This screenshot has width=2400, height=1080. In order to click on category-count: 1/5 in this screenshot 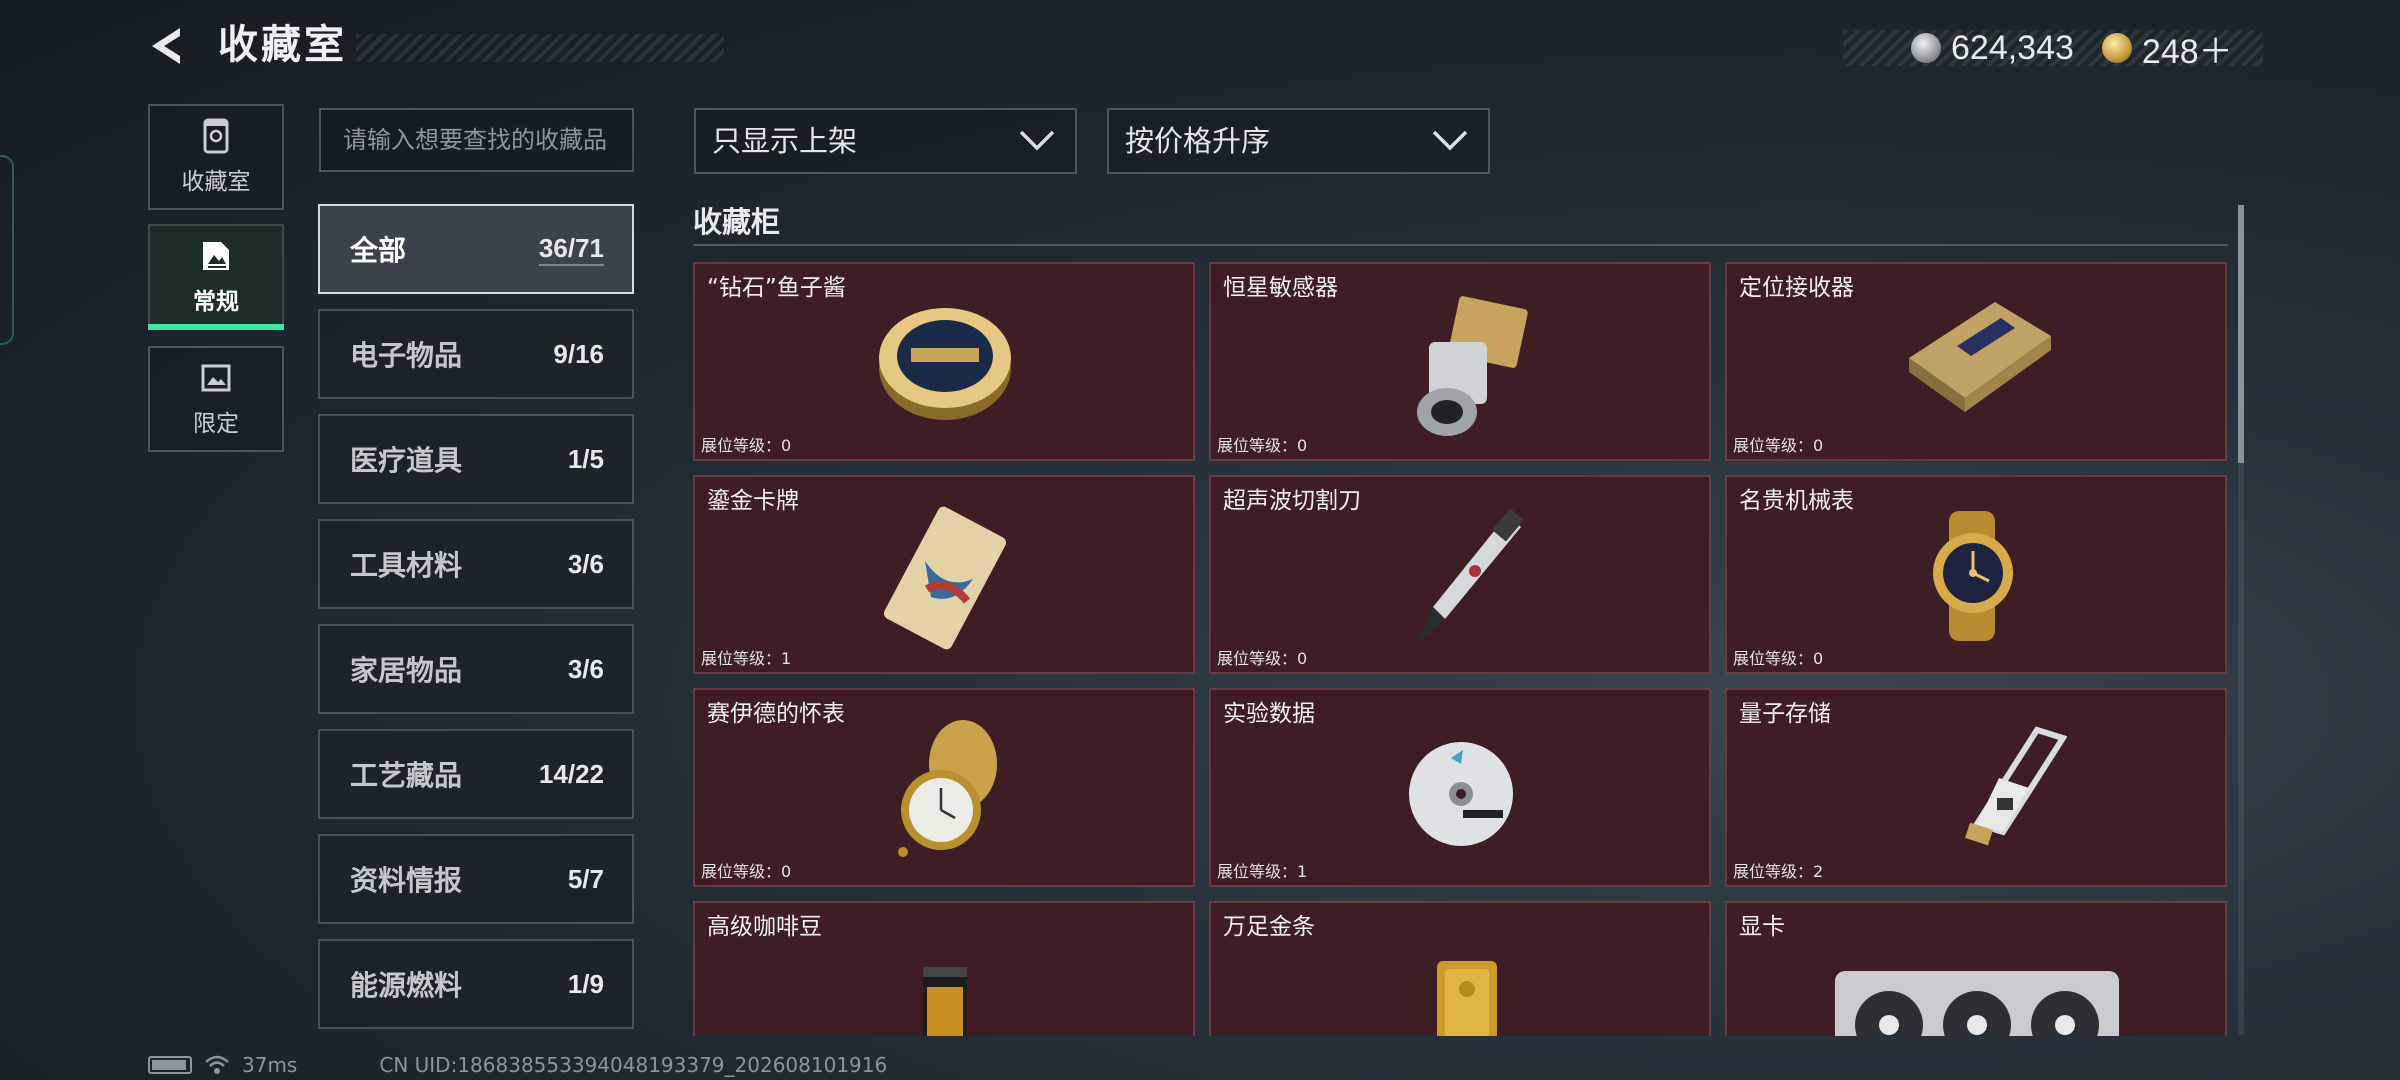, I will do `click(585, 458)`.